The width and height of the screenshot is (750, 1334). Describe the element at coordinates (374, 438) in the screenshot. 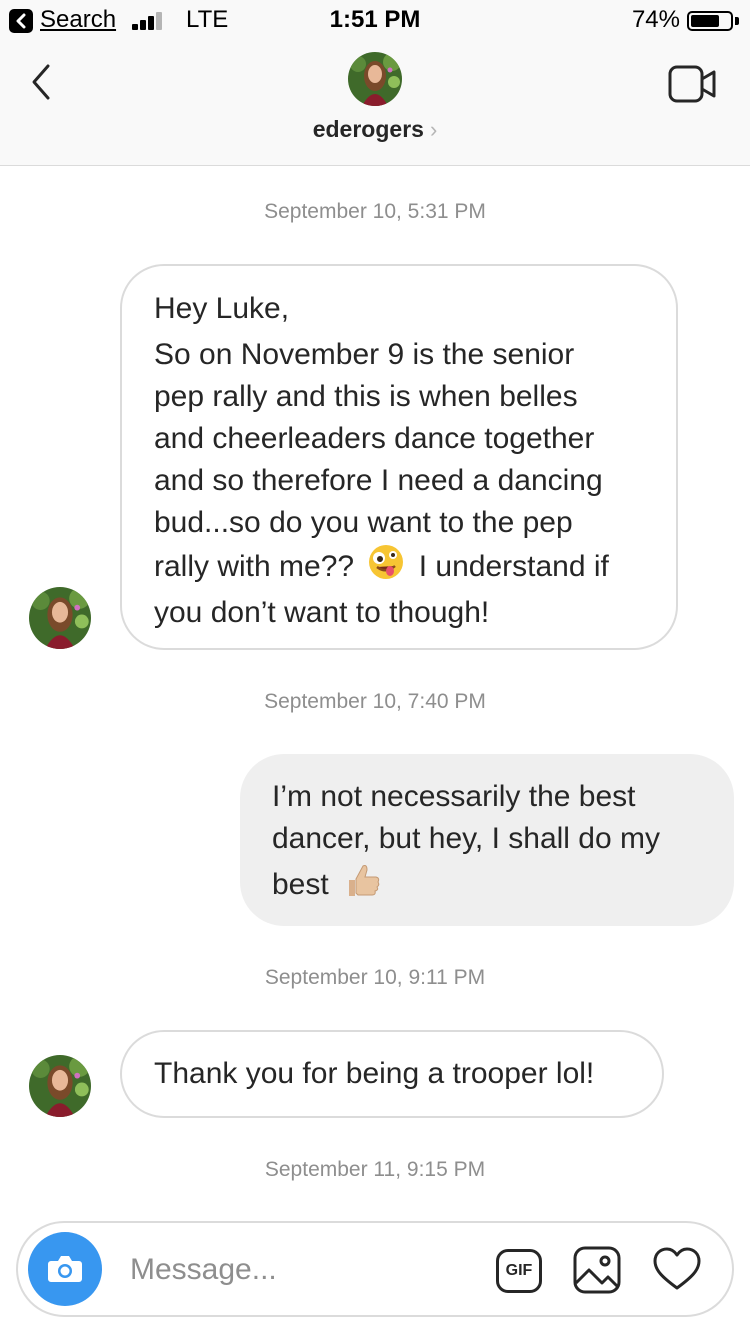

I see `message-line: and cheerleaders dance together` at that location.